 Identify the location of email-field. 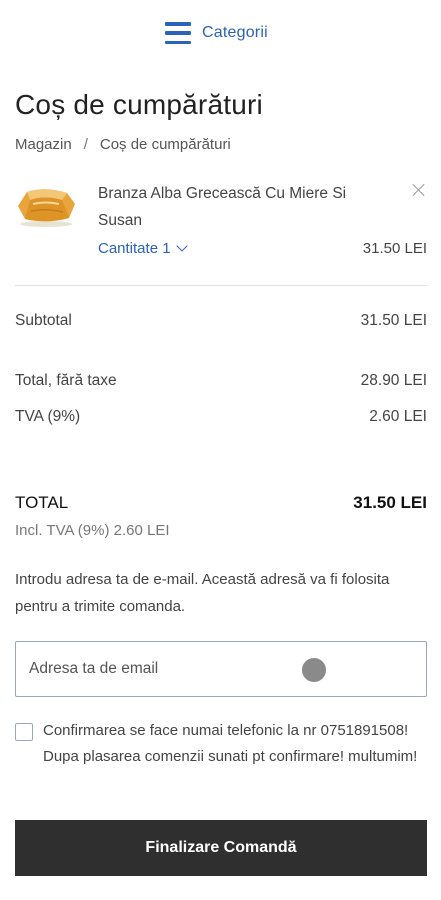
(221, 669).